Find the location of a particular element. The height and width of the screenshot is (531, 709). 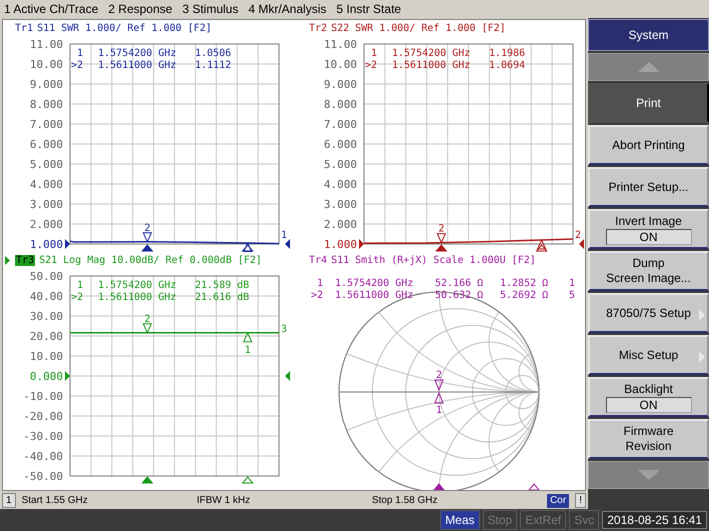

y-axis-label: 40.00 is located at coordinates (46, 296).